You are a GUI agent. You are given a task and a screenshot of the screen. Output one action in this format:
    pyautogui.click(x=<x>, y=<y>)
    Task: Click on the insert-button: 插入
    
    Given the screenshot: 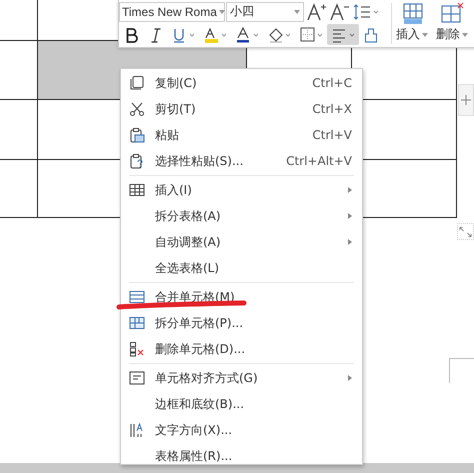 What is the action you would take?
    pyautogui.click(x=412, y=23)
    